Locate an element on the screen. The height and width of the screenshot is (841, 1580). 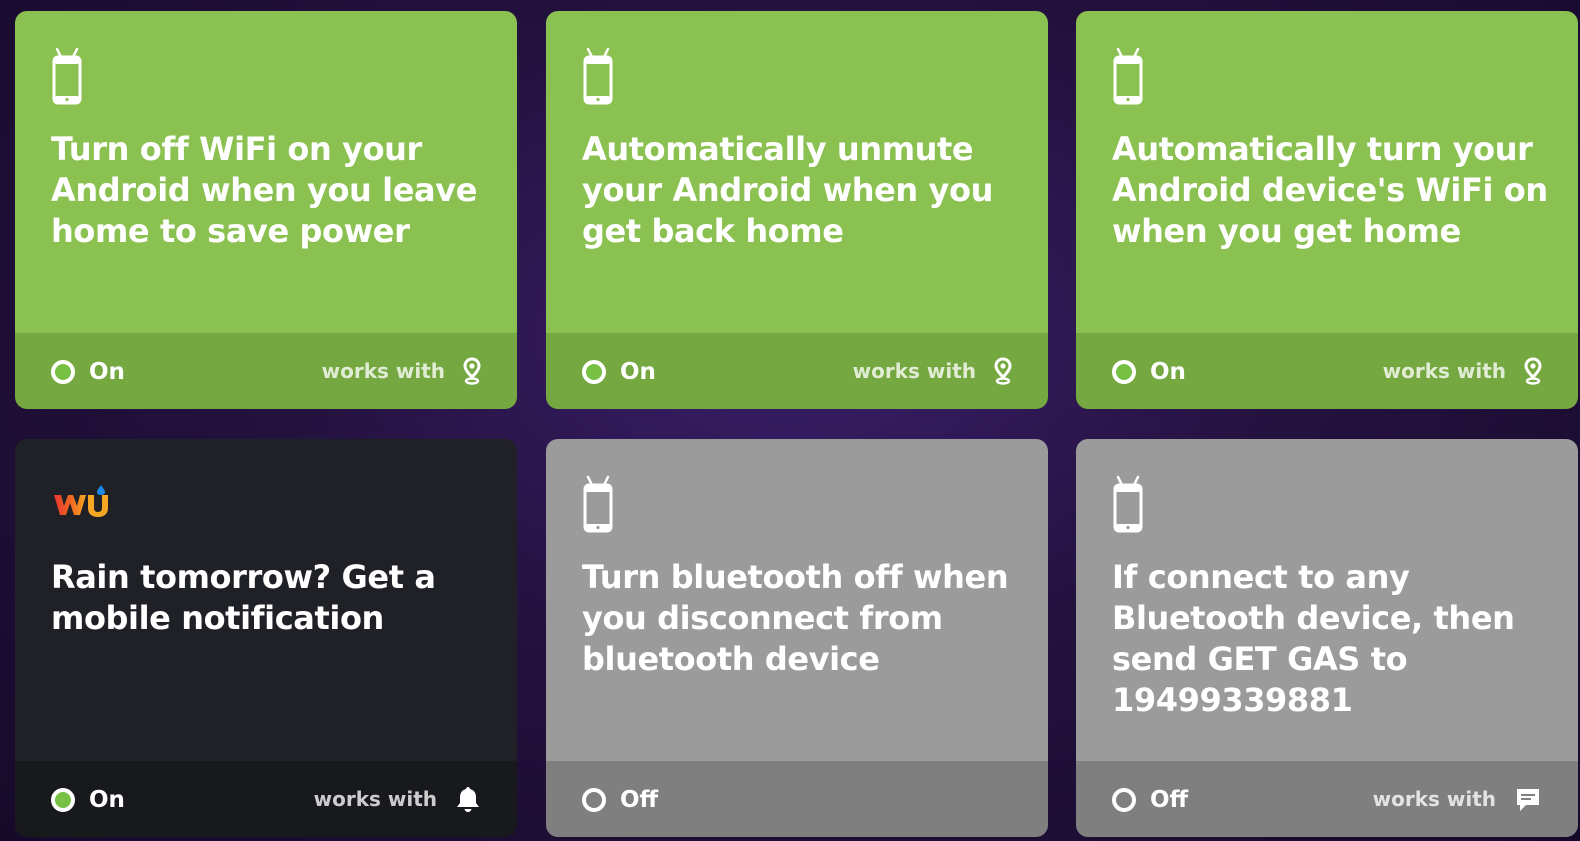
applet-card-footer: Off is located at coordinates (797, 799).